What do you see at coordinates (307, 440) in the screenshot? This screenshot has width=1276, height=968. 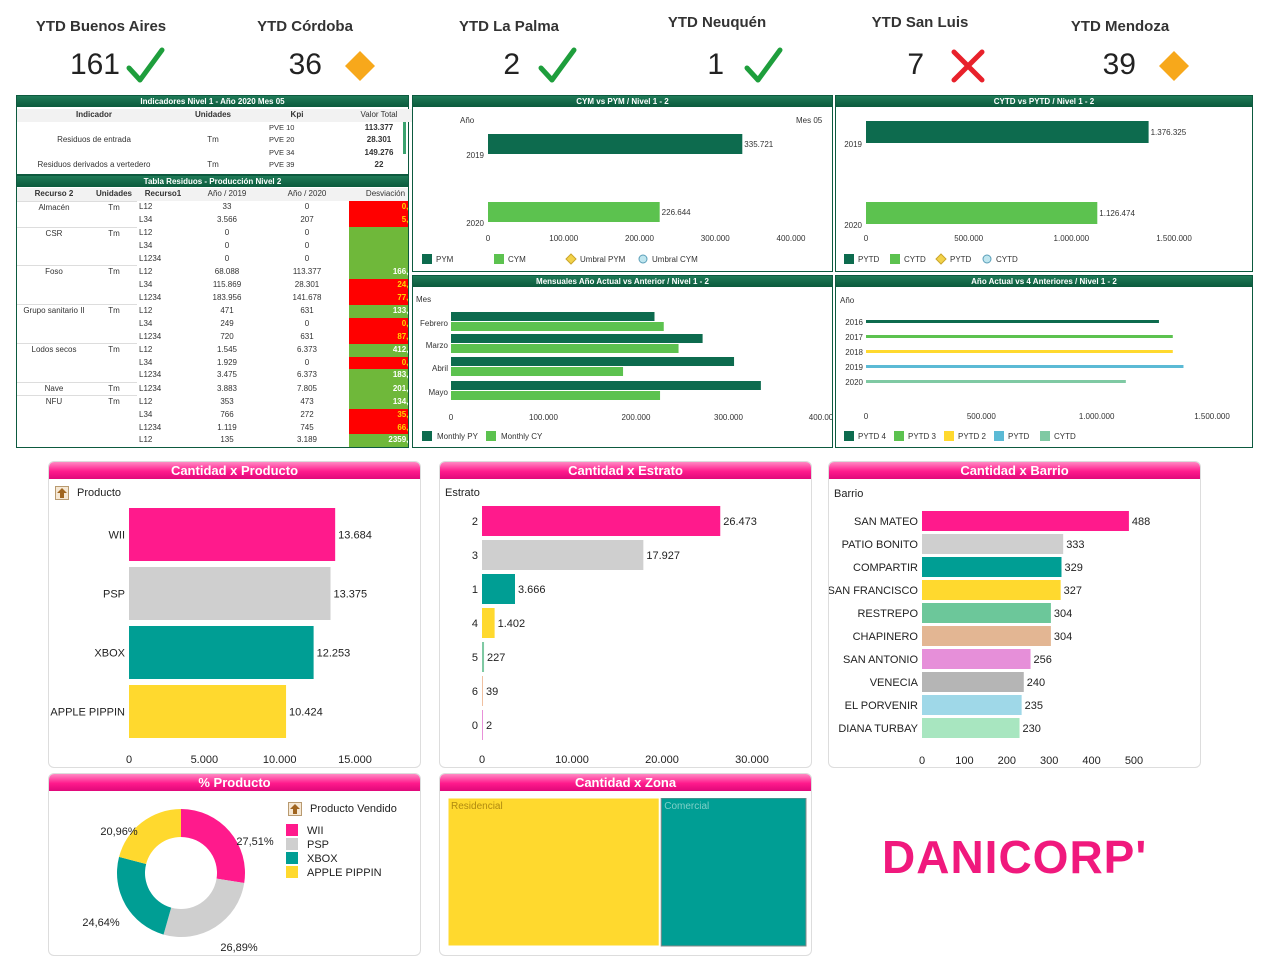 I see `y2020-cell: 3.189` at bounding box center [307, 440].